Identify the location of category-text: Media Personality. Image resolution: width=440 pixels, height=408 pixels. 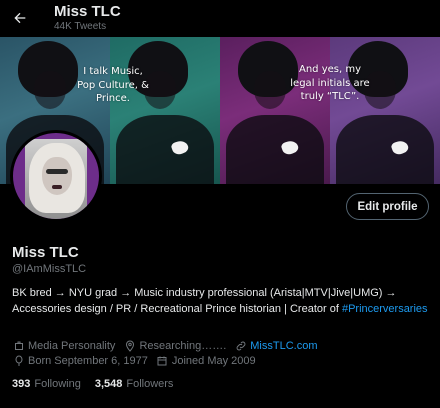
(72, 345).